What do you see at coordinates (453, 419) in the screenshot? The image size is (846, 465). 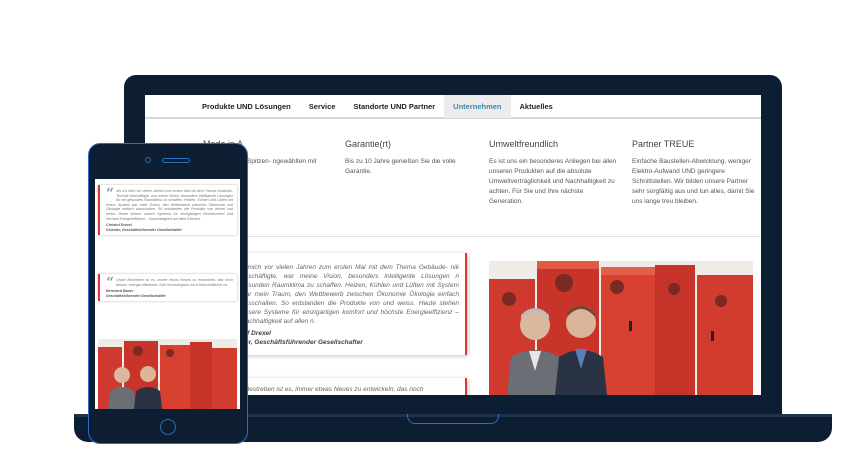 I see `laptop-trackpad-notch` at bounding box center [453, 419].